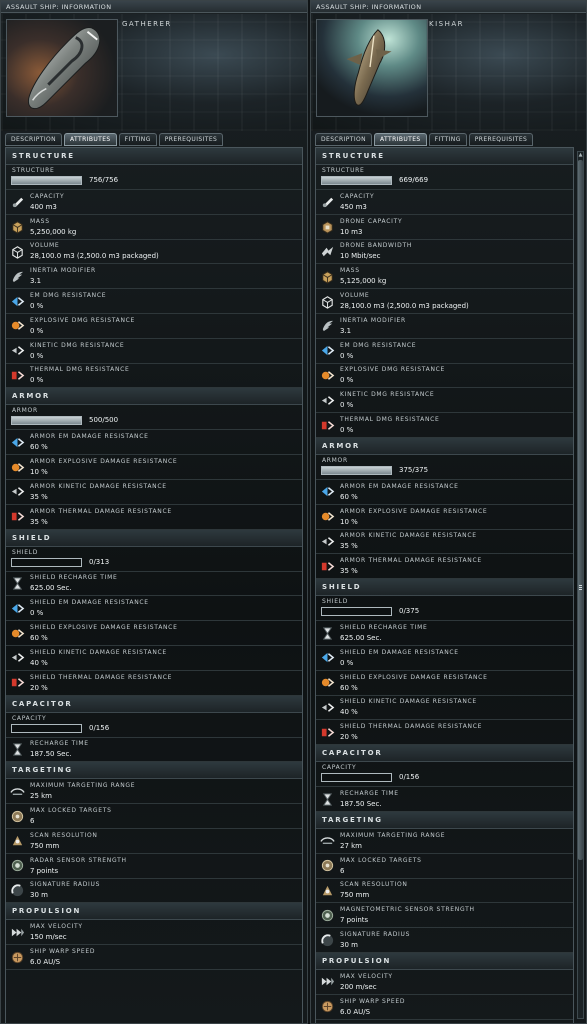 This screenshot has height=1024, width=587. Describe the element at coordinates (154, 418) in the screenshot. I see `gauge-row: ARMOR 500/500` at that location.